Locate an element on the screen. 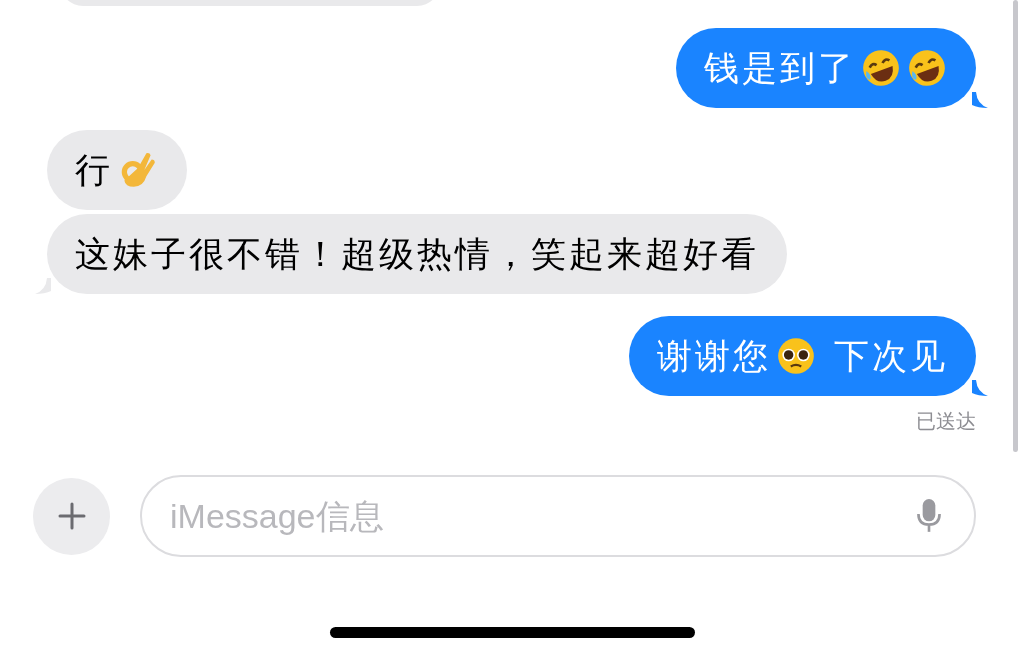  delivery-status: 已送达 is located at coordinates (946, 421).